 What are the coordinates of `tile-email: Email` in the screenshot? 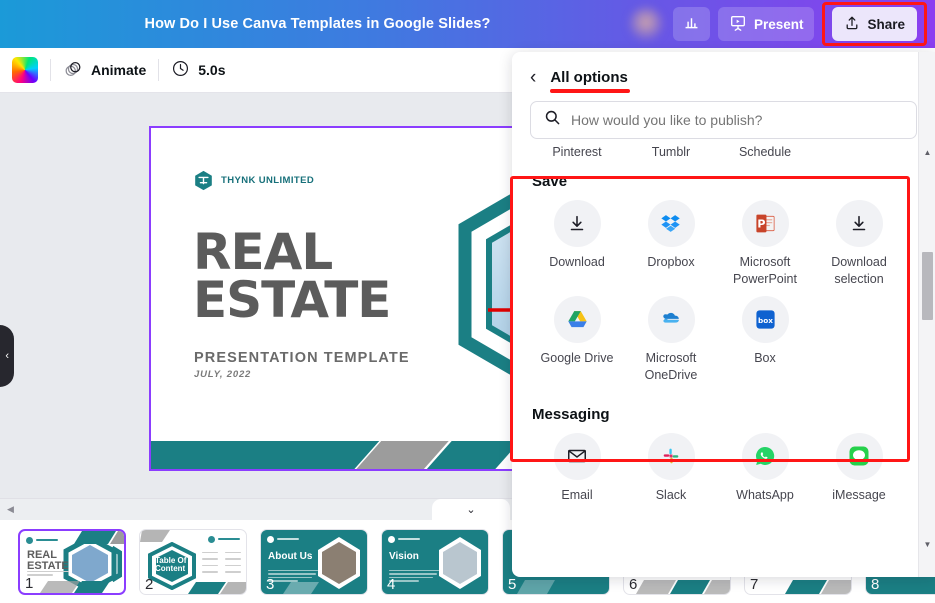 It's located at (577, 468).